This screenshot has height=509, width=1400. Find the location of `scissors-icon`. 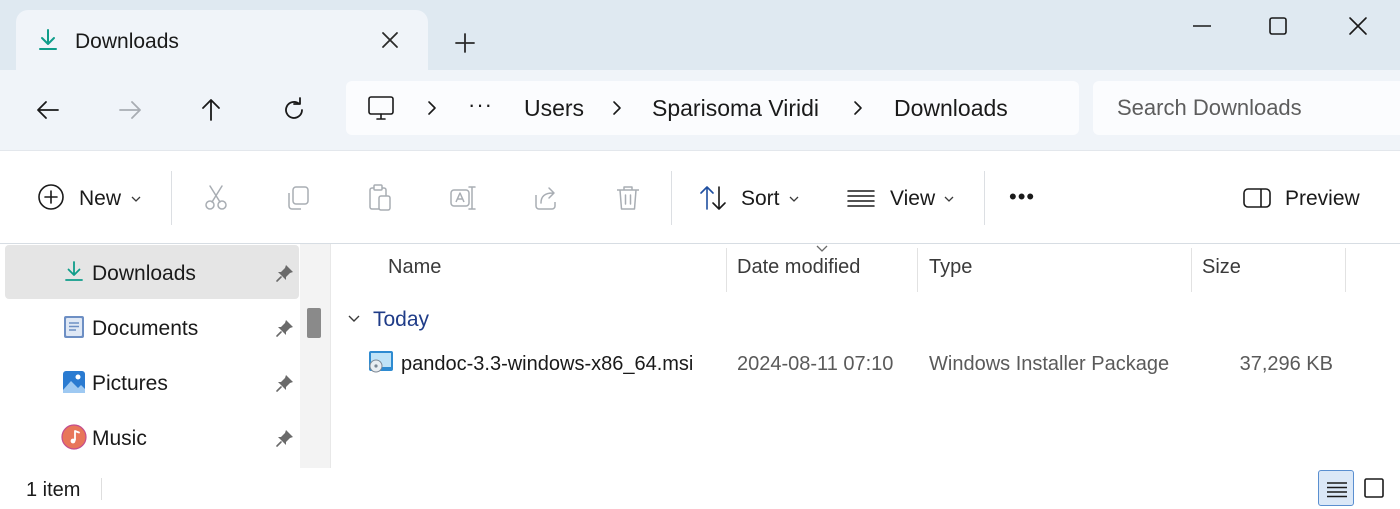

scissors-icon is located at coordinates (216, 197).